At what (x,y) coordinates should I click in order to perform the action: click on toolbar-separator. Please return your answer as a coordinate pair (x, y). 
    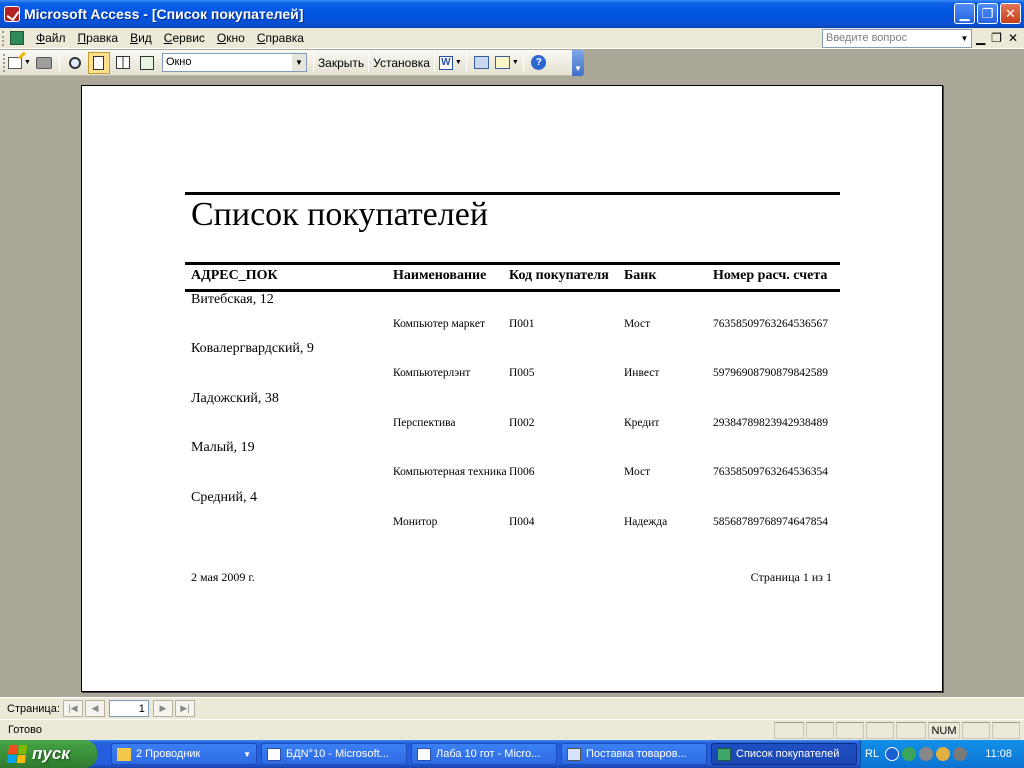
    Looking at the image, I should click on (313, 62).